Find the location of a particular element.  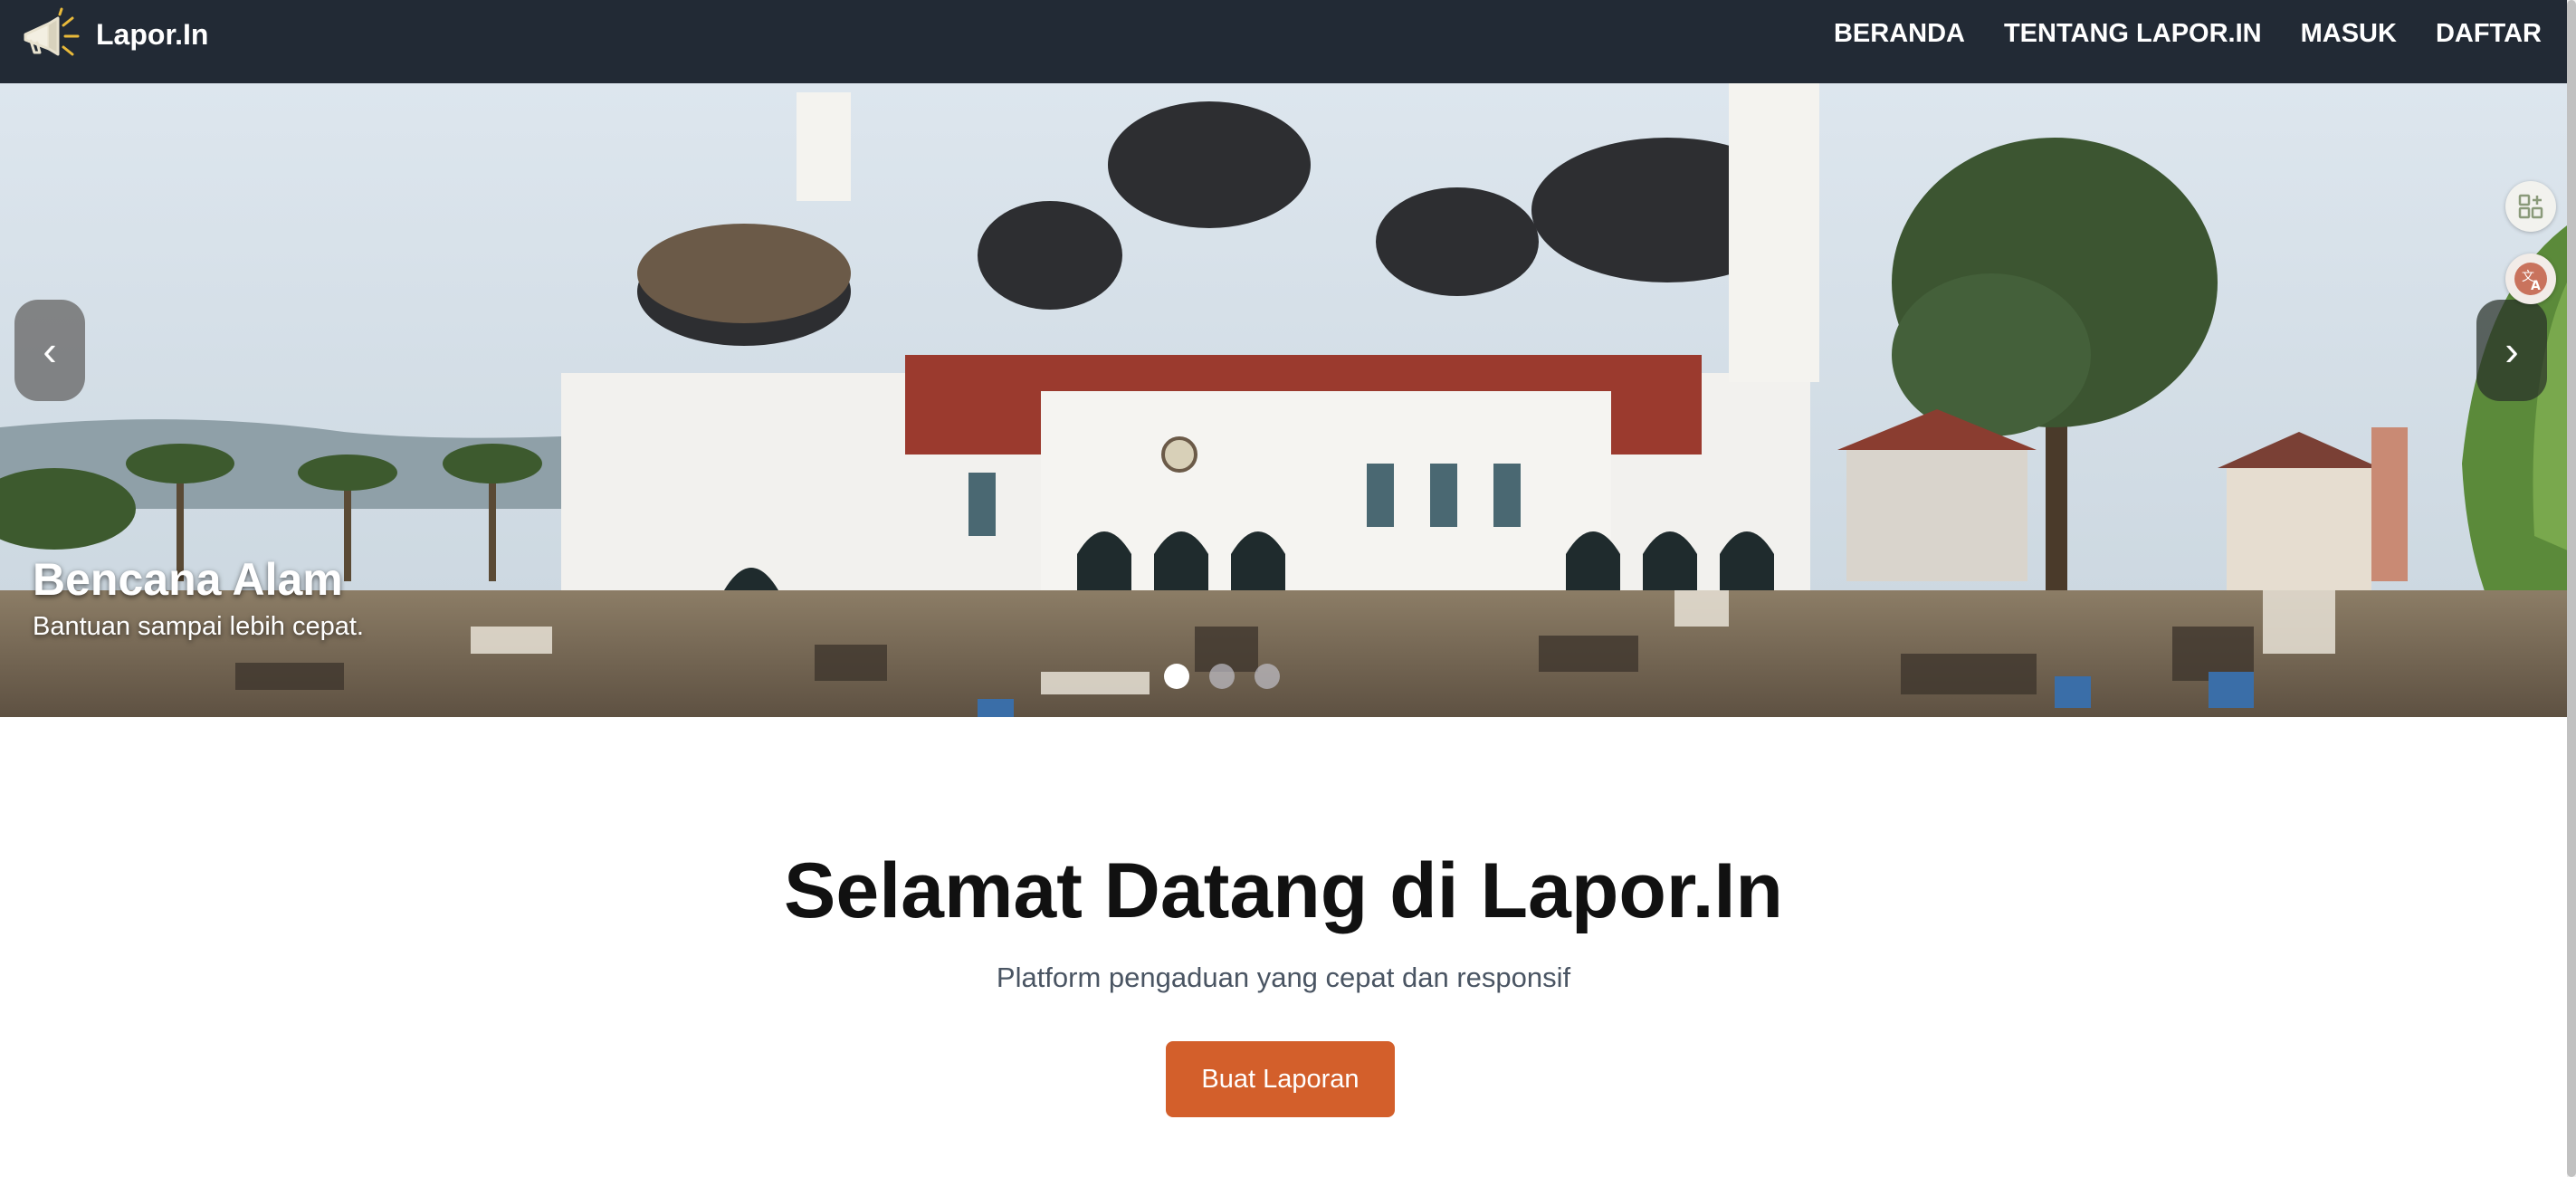

caption-title: Bencana Alam is located at coordinates (188, 579).